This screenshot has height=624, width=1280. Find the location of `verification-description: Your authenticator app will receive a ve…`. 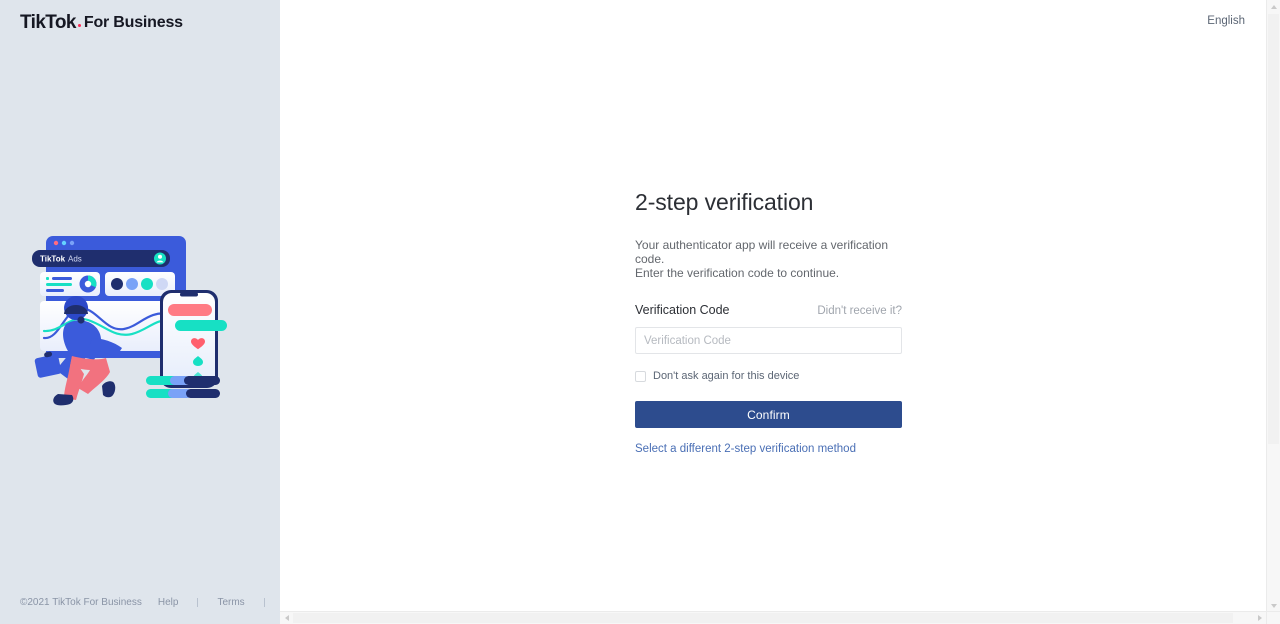

verification-description: Your authenticator app will receive a ve… is located at coordinates (768, 259).